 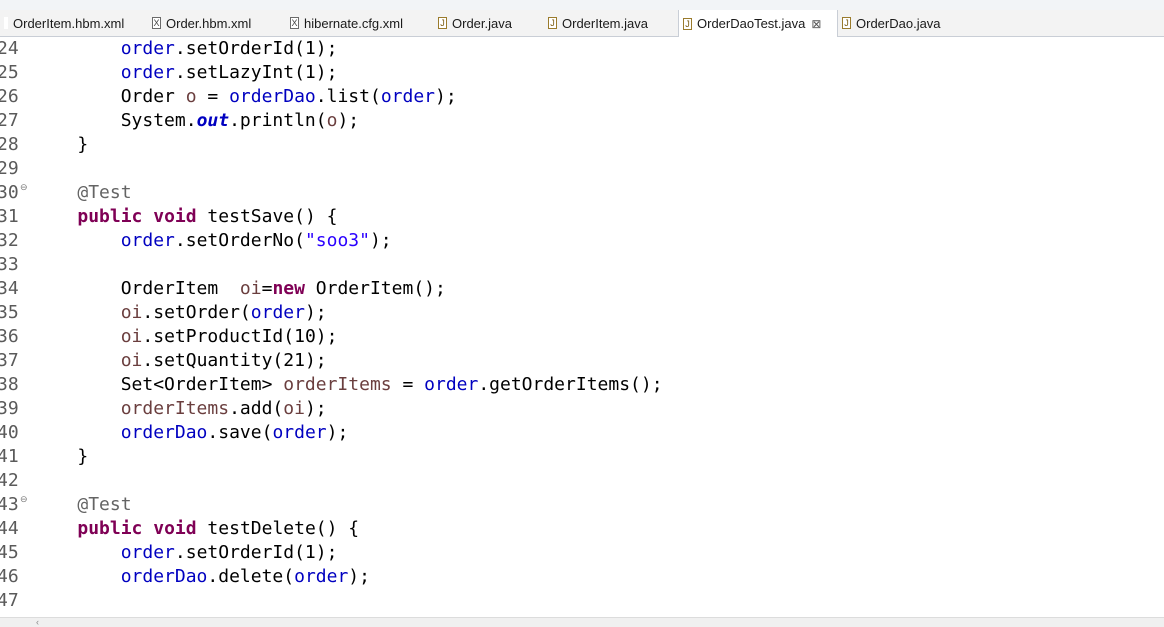 I want to click on code-line: order.setLazyInt(1);, so click(x=186, y=73).